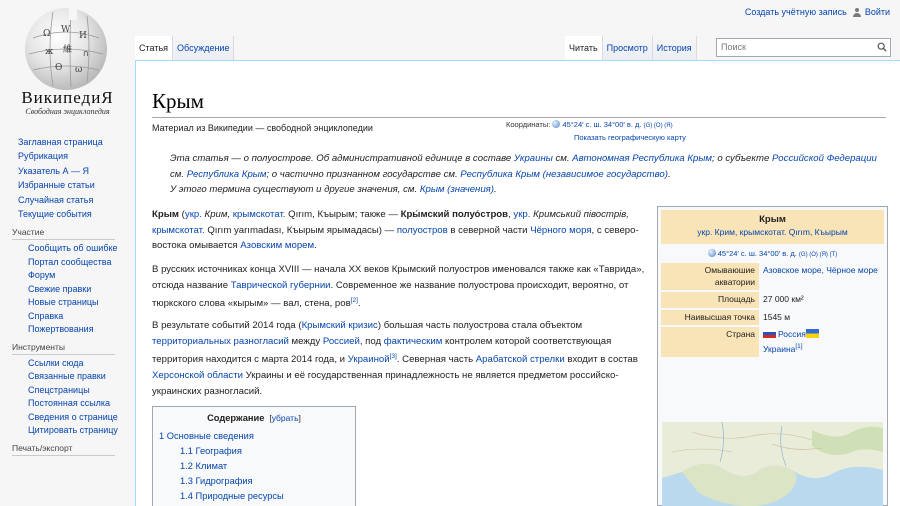 Image resolution: width=900 pixels, height=506 pixels. Describe the element at coordinates (211, 466) in the screenshot. I see `toc-label: Климат` at that location.